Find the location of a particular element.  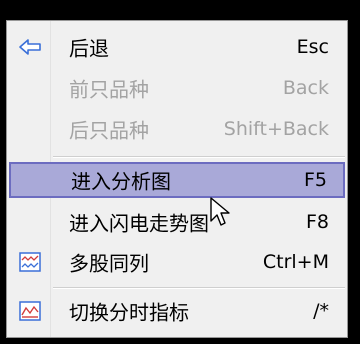

menu-item-shortcut: Back is located at coordinates (305, 88).